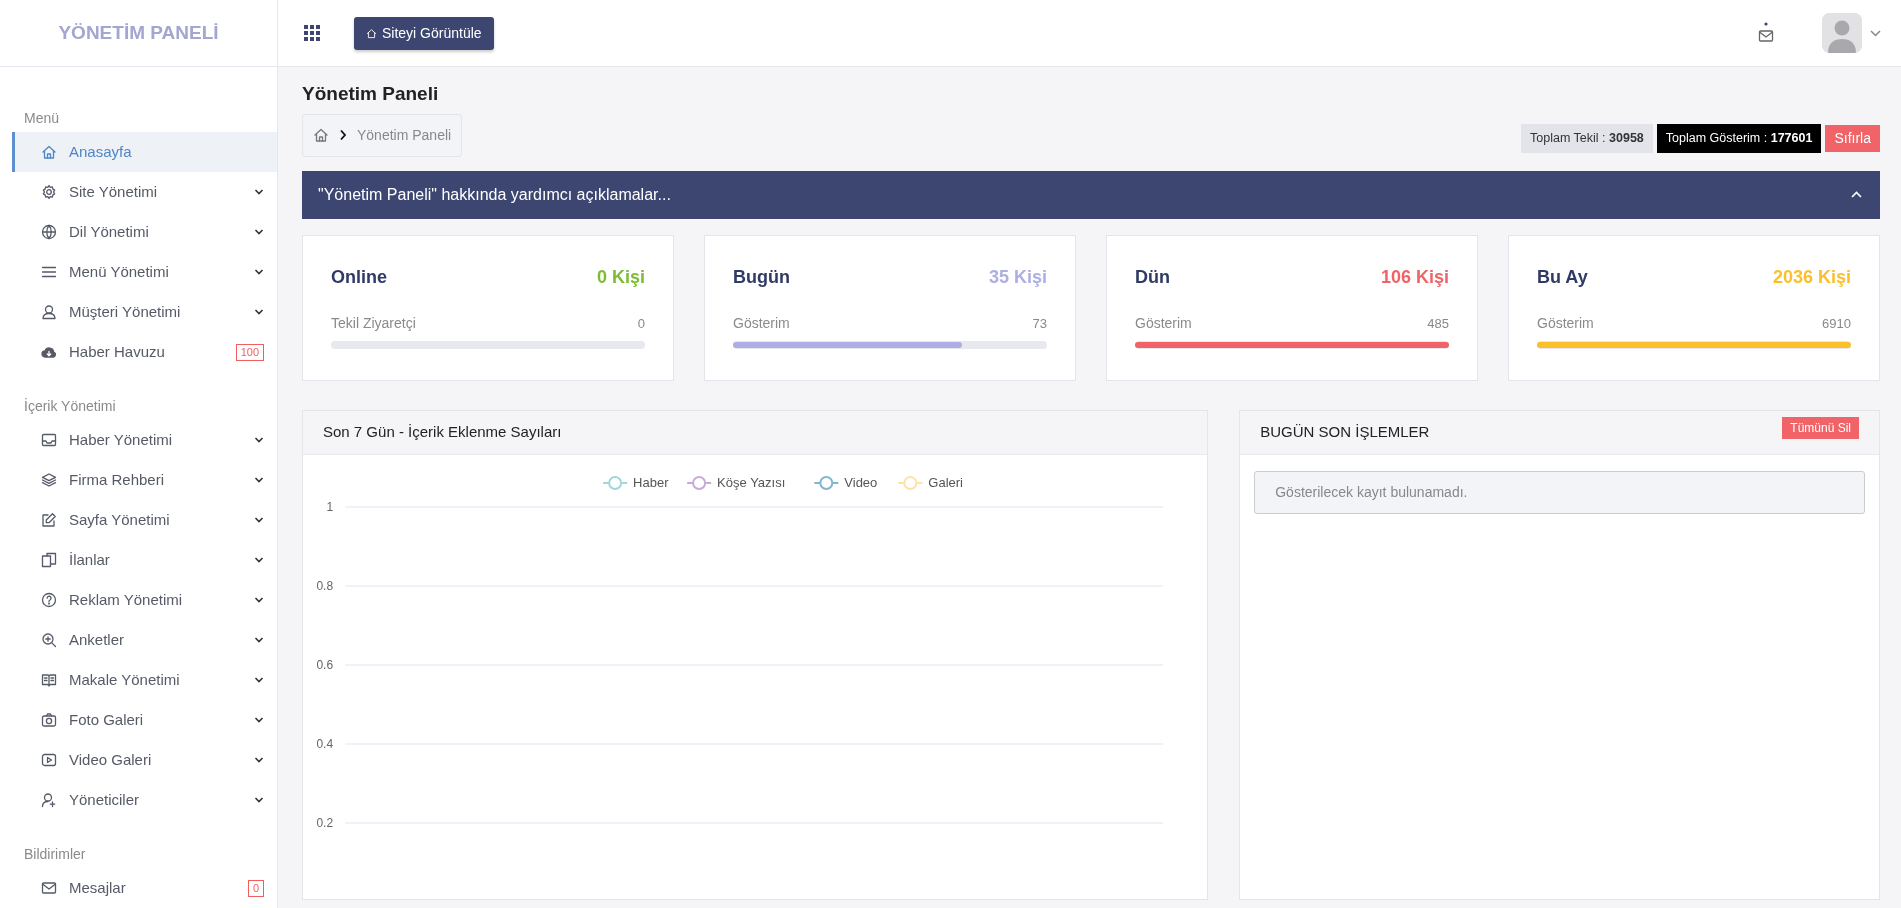  I want to click on sidebar-item: İlanlar, so click(144, 560).